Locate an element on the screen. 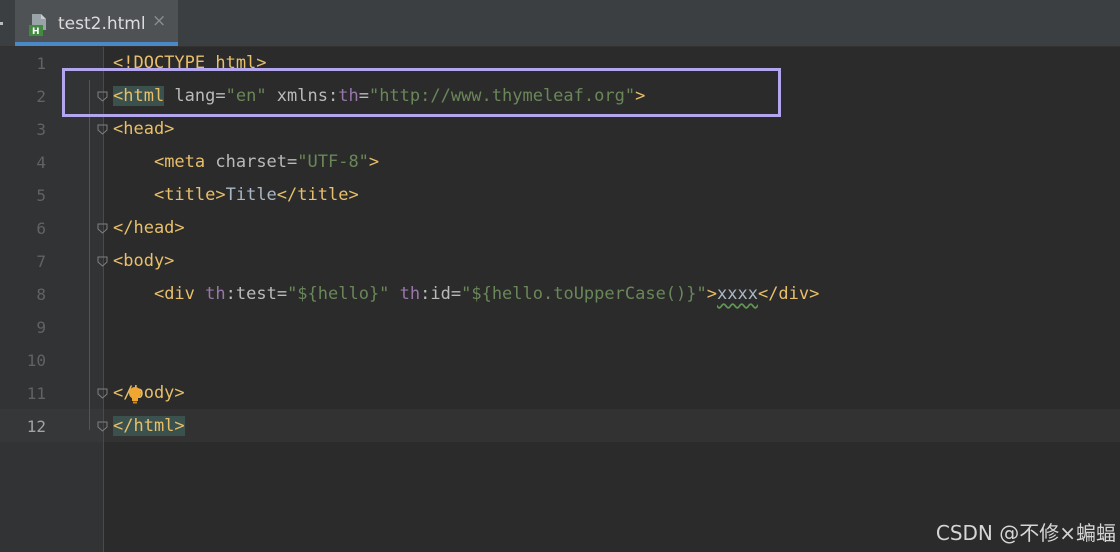 The image size is (1120, 552). tab-test2-html: H test2.html × is located at coordinates (96, 23).